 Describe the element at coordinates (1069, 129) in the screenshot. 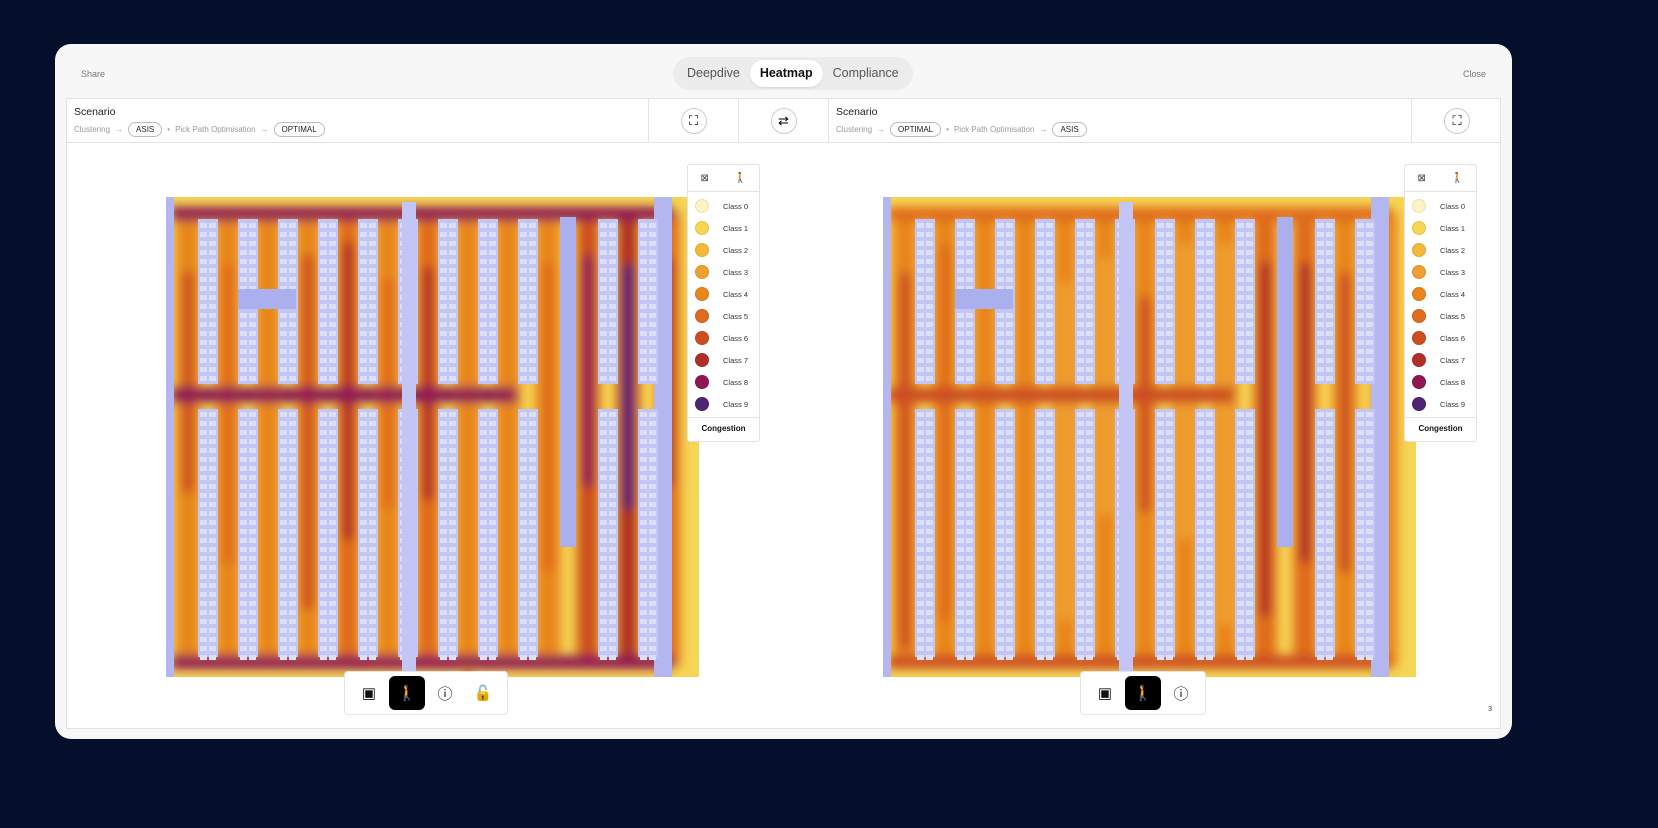

I see `path-pill: ASIS` at that location.